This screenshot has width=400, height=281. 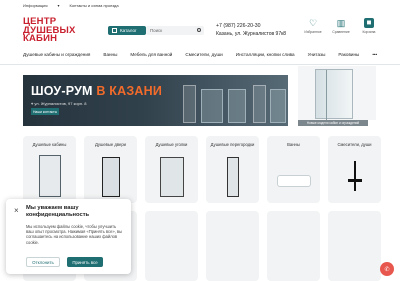 I want to click on category-label: Душевые кабины, so click(x=49, y=144).